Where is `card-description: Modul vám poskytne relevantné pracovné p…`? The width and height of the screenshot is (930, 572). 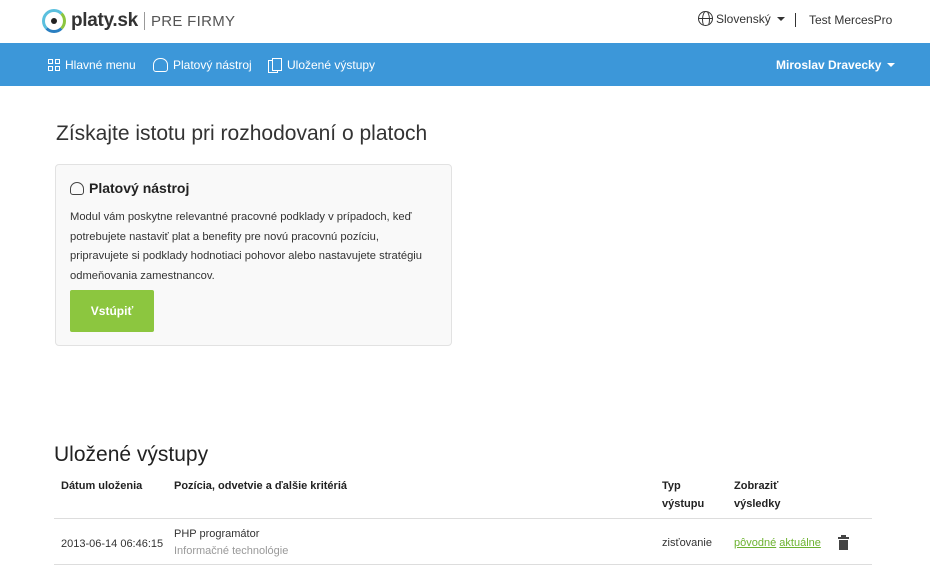
card-description: Modul vám poskytne relevantné pracovné p… is located at coordinates (246, 246).